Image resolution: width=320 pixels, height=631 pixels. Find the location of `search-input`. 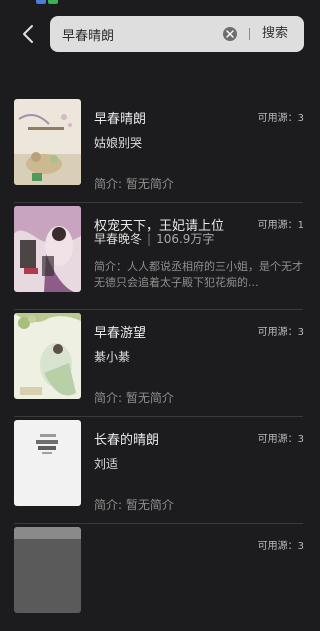

search-input is located at coordinates (142, 34).